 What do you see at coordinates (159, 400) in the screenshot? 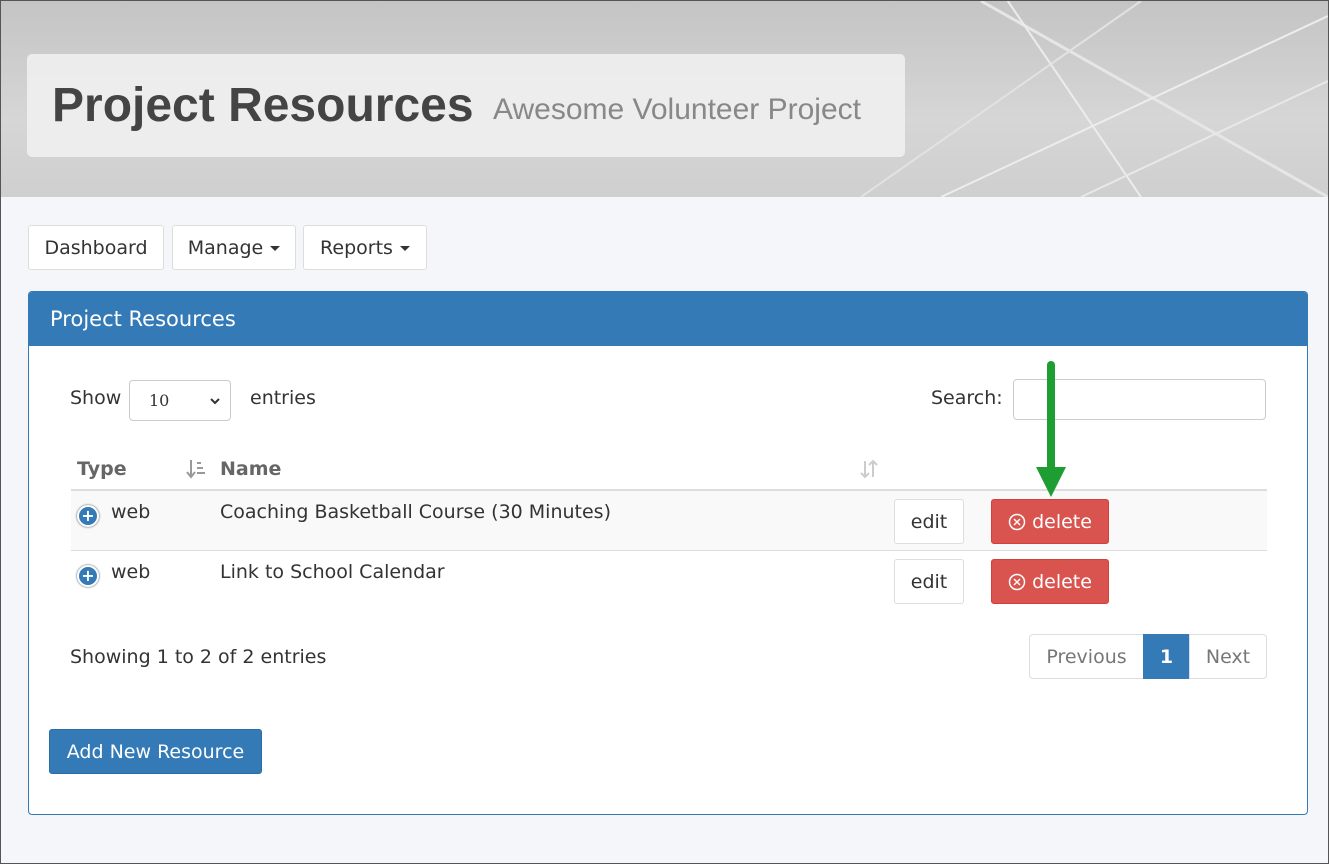
I see `entries-per-page-value: 10` at bounding box center [159, 400].